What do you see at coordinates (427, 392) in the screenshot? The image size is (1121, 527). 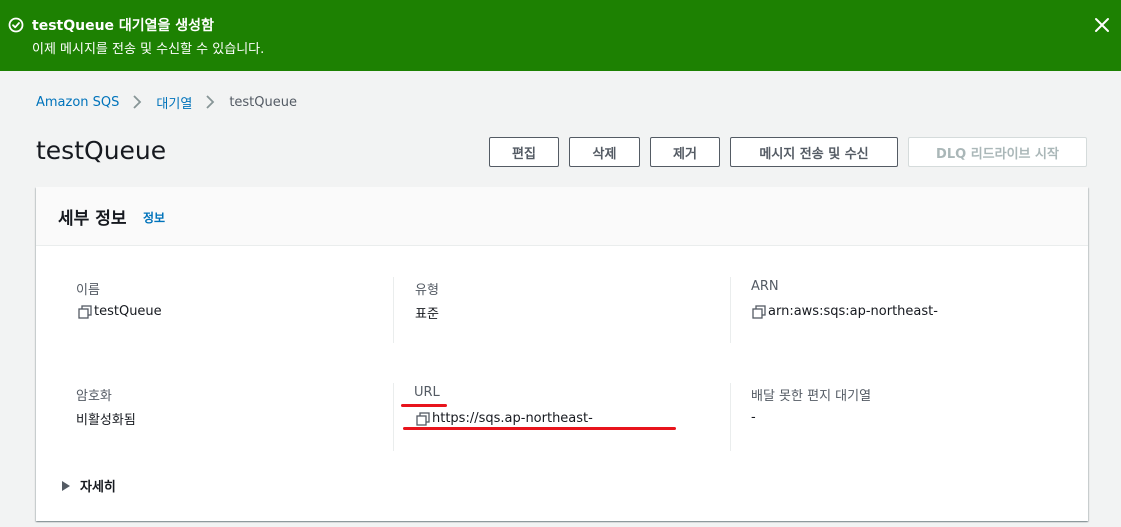 I see `url-label: URL` at bounding box center [427, 392].